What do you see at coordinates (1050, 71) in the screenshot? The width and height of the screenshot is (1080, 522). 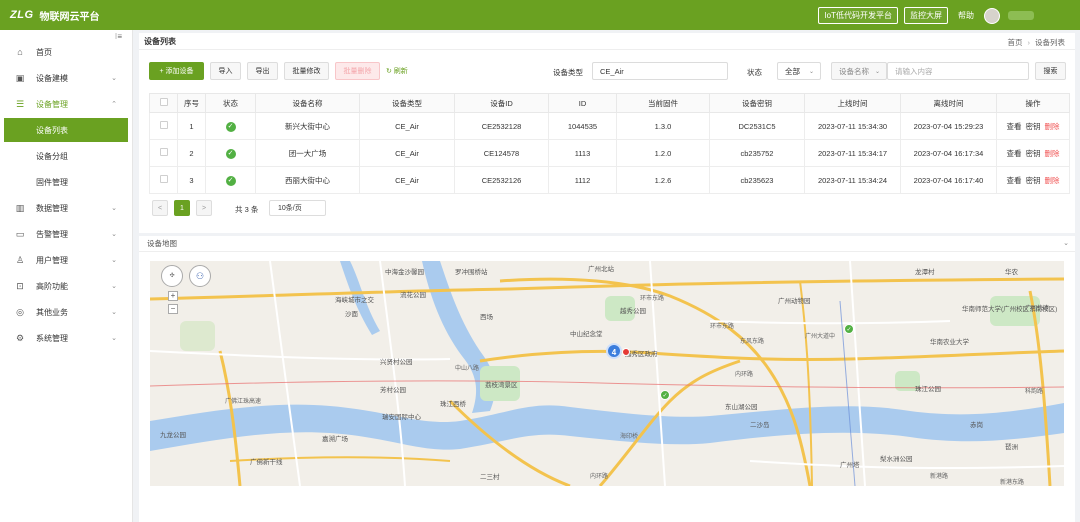 I see `search-button: 搜索` at bounding box center [1050, 71].